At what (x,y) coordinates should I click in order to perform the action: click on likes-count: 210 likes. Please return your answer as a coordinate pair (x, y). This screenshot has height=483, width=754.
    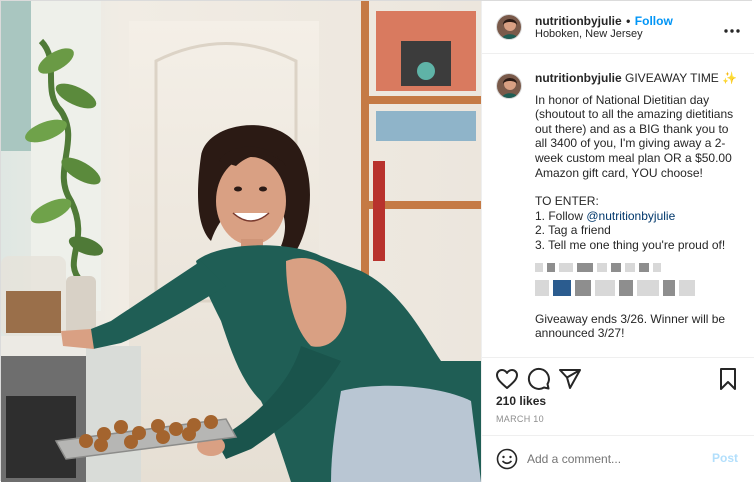
    Looking at the image, I should click on (521, 401).